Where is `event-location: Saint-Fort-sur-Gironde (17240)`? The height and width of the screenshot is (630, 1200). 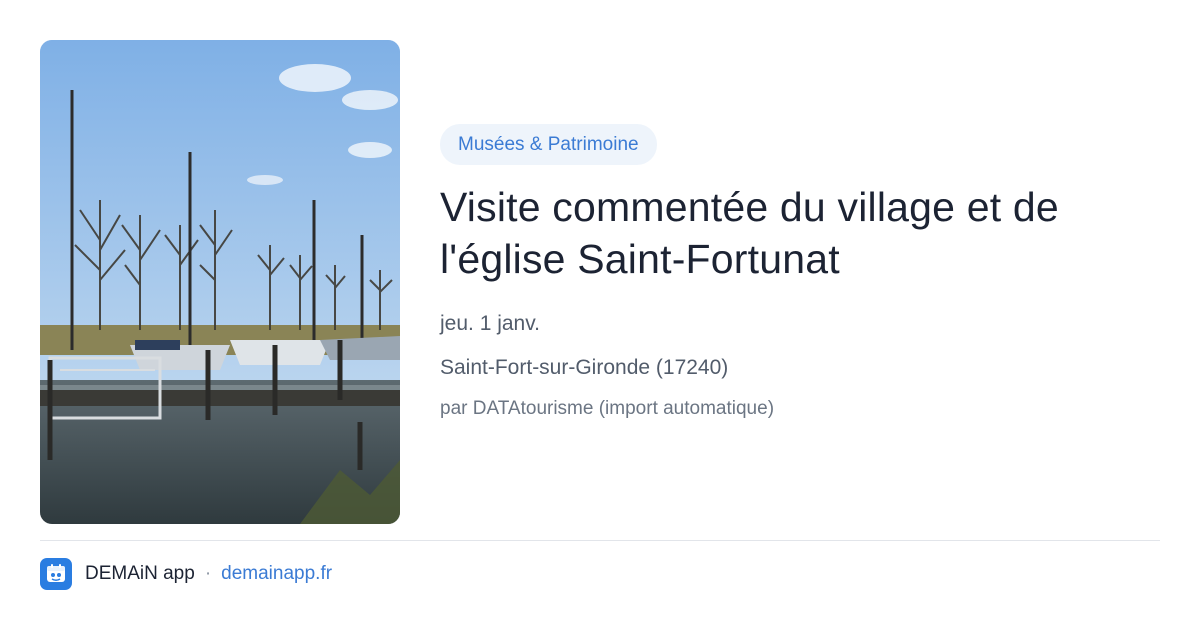 event-location: Saint-Fort-sur-Gironde (17240) is located at coordinates (584, 367).